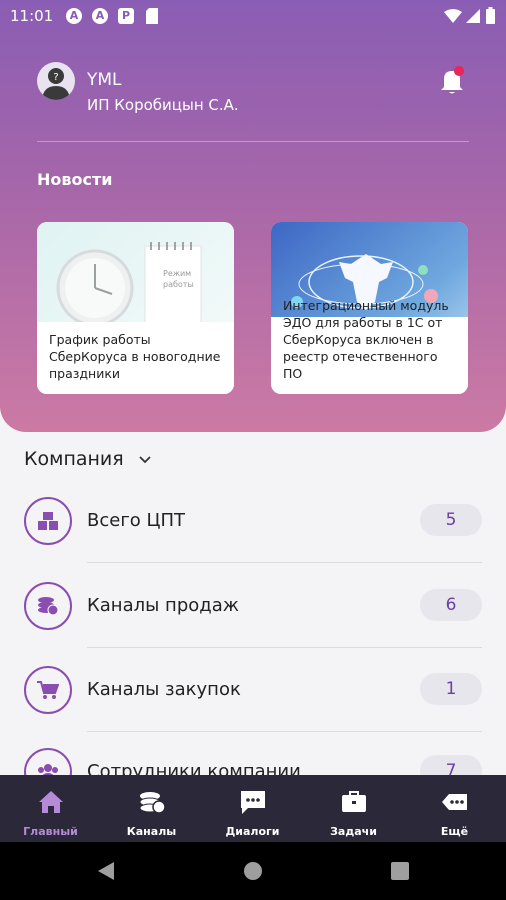  What do you see at coordinates (473, 16) in the screenshot?
I see `signal-icon` at bounding box center [473, 16].